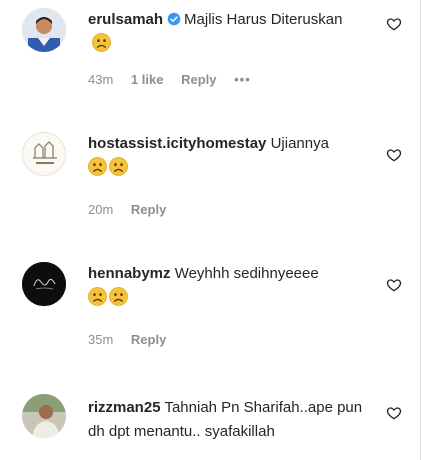  Describe the element at coordinates (242, 79) in the screenshot. I see `more-options-button: •••` at that location.